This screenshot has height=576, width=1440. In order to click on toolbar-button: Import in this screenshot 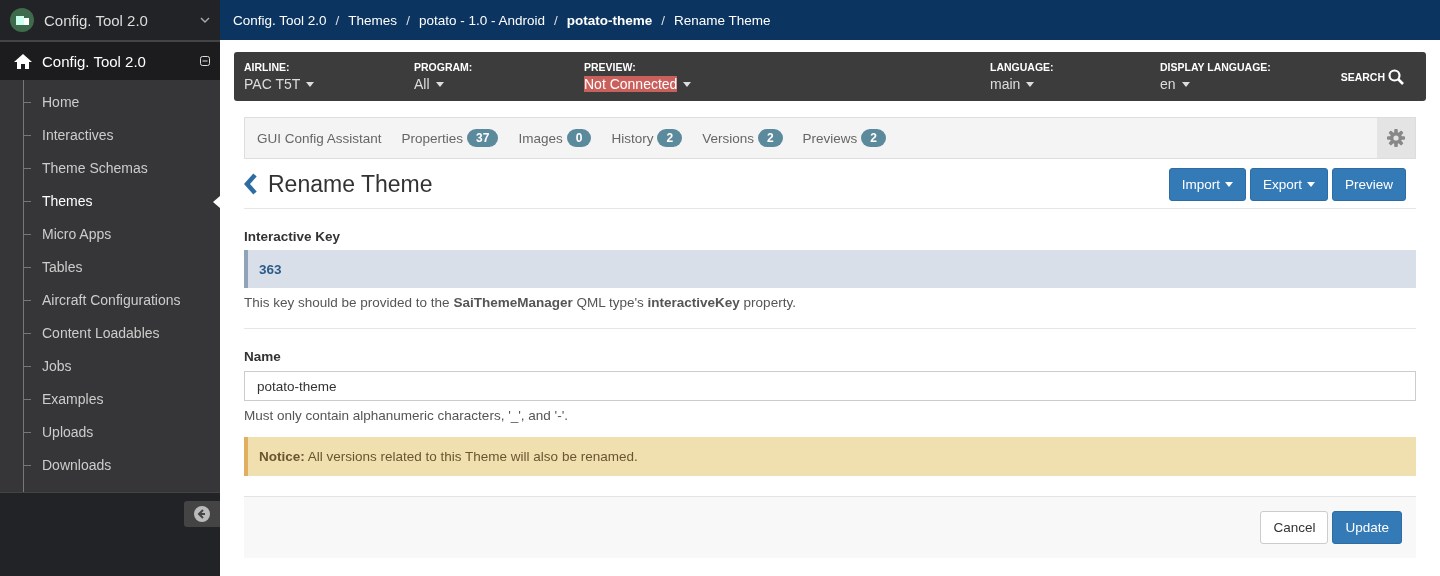, I will do `click(1207, 184)`.